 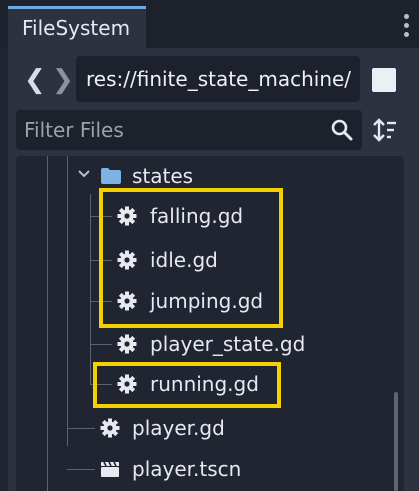 I want to click on tree-file-player-gd: player.gd, so click(x=196, y=428).